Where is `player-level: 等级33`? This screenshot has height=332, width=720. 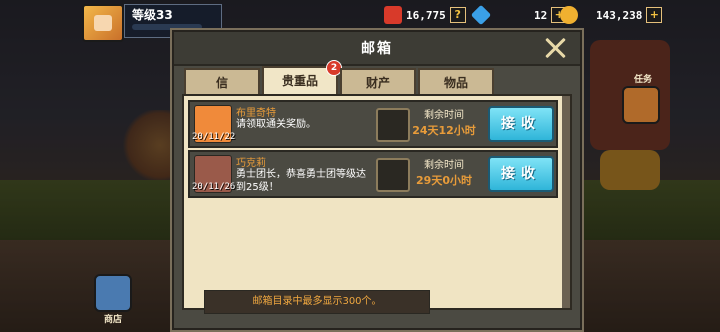 player-level: 等级33 is located at coordinates (152, 15).